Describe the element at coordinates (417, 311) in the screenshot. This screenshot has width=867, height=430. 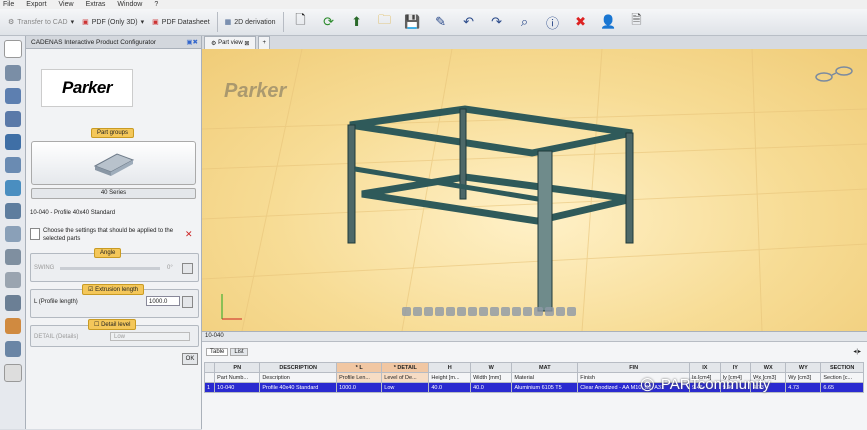
I see `view-top-icon` at that location.